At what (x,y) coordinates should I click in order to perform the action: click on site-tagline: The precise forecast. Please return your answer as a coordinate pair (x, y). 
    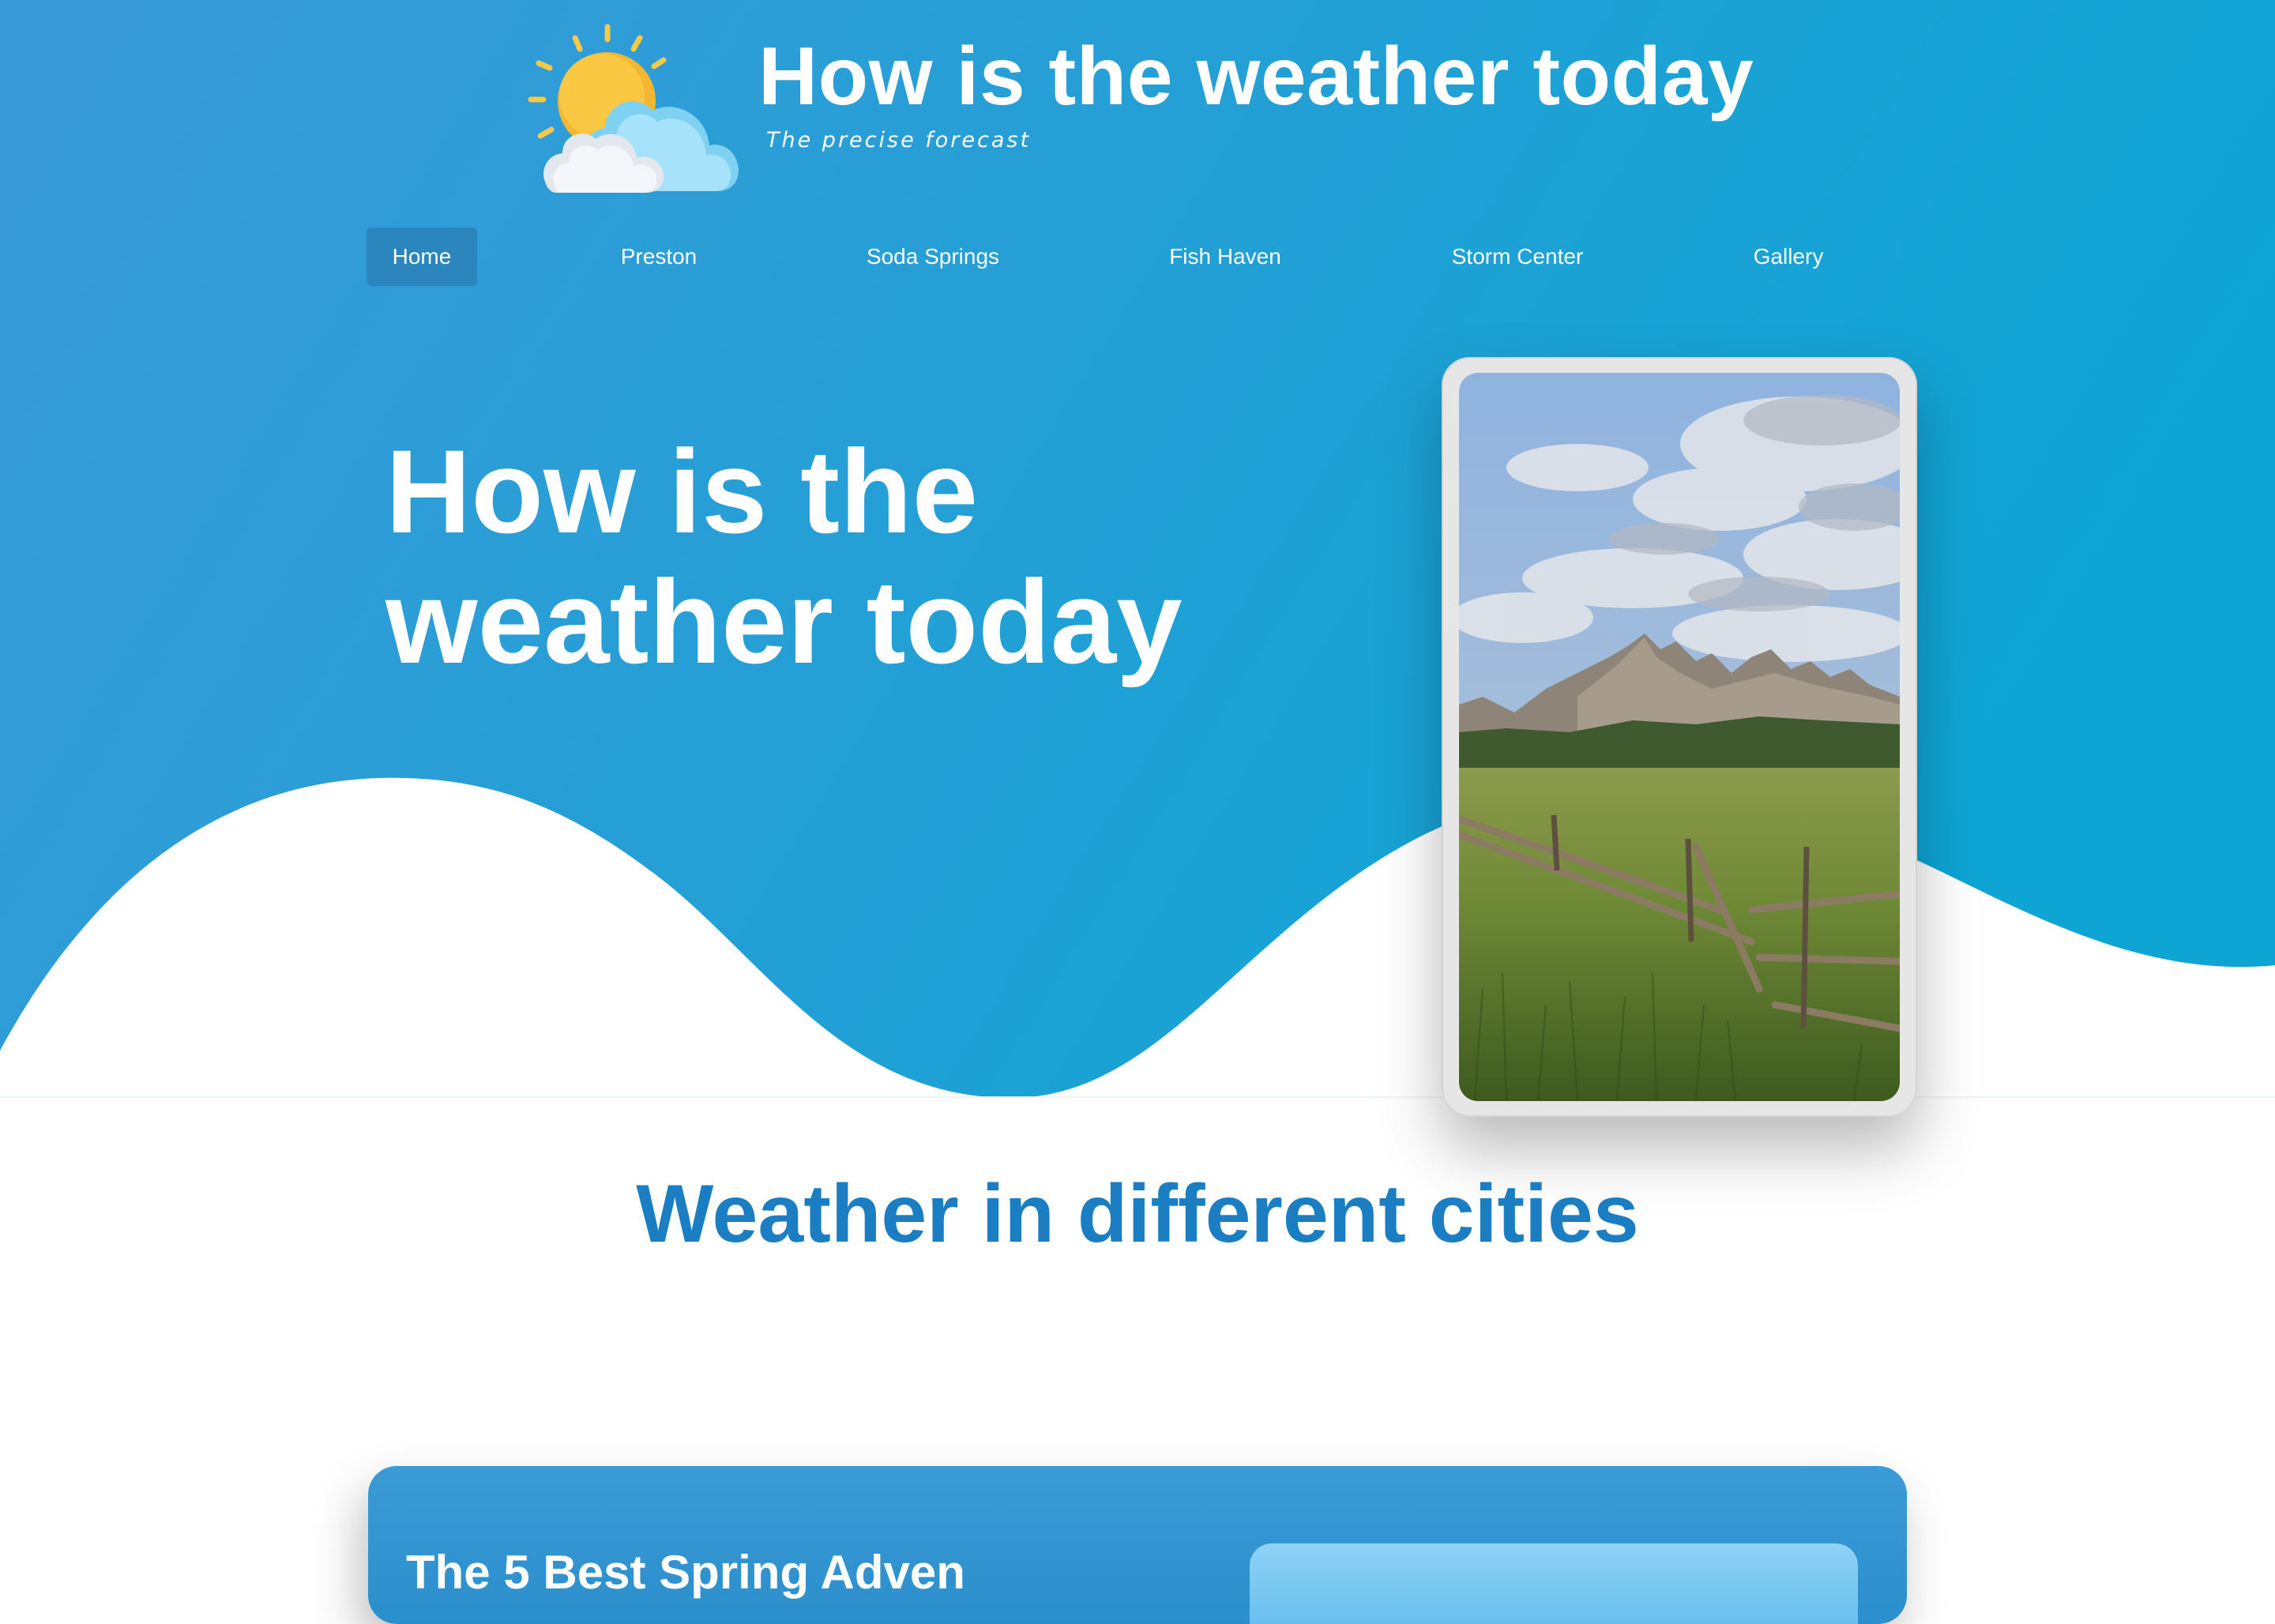
    Looking at the image, I should click on (899, 140).